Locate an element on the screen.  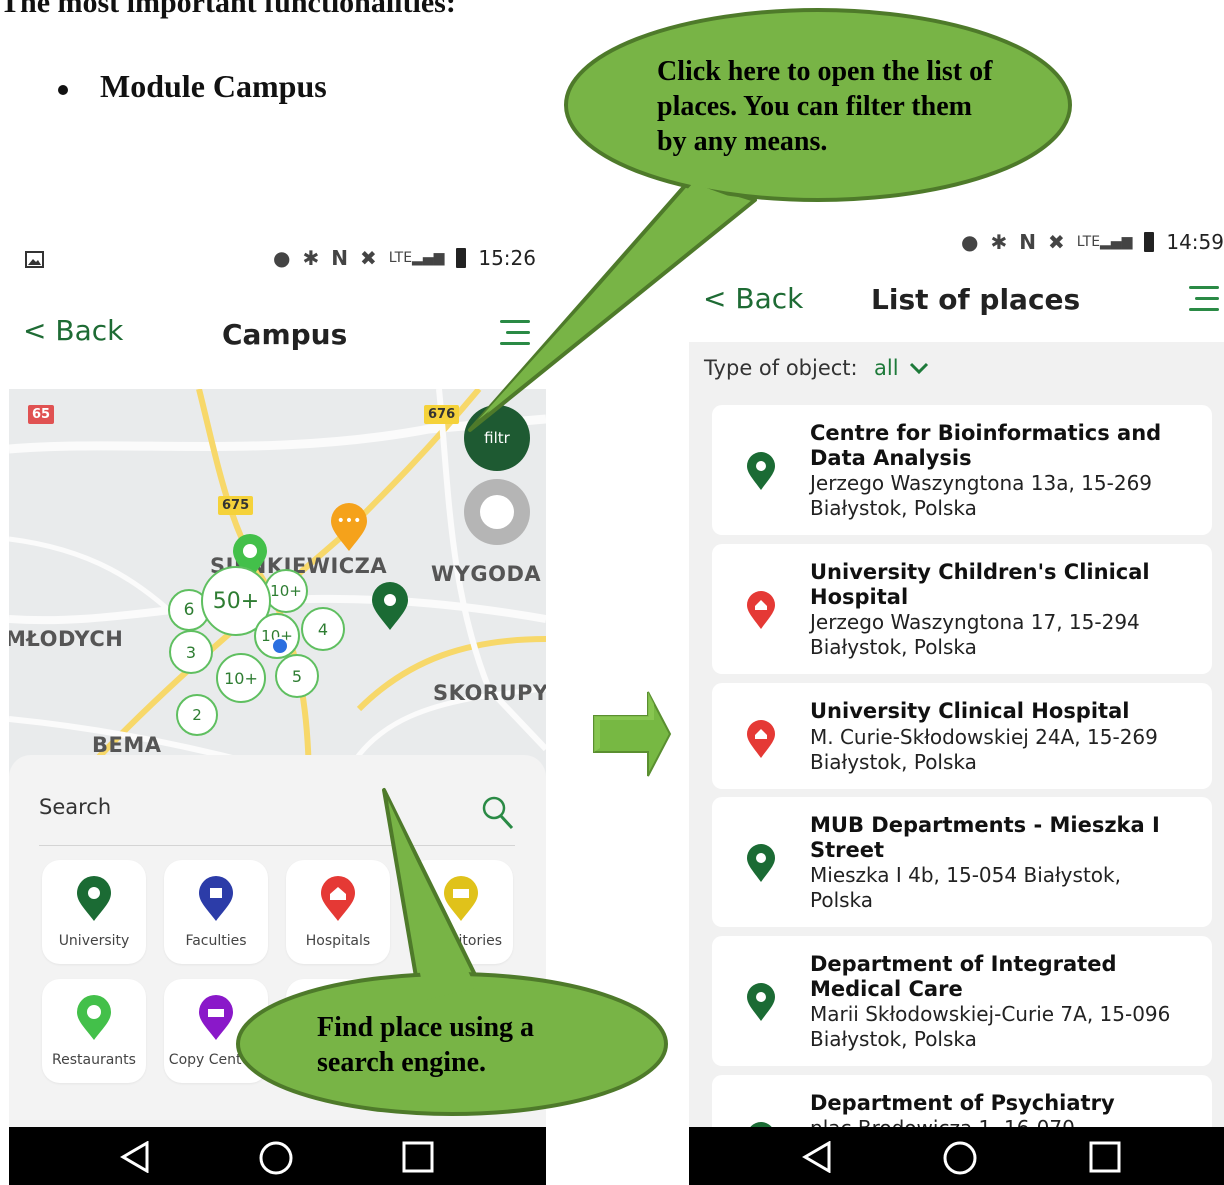
nfc-icon: N is located at coordinates (1028, 242).